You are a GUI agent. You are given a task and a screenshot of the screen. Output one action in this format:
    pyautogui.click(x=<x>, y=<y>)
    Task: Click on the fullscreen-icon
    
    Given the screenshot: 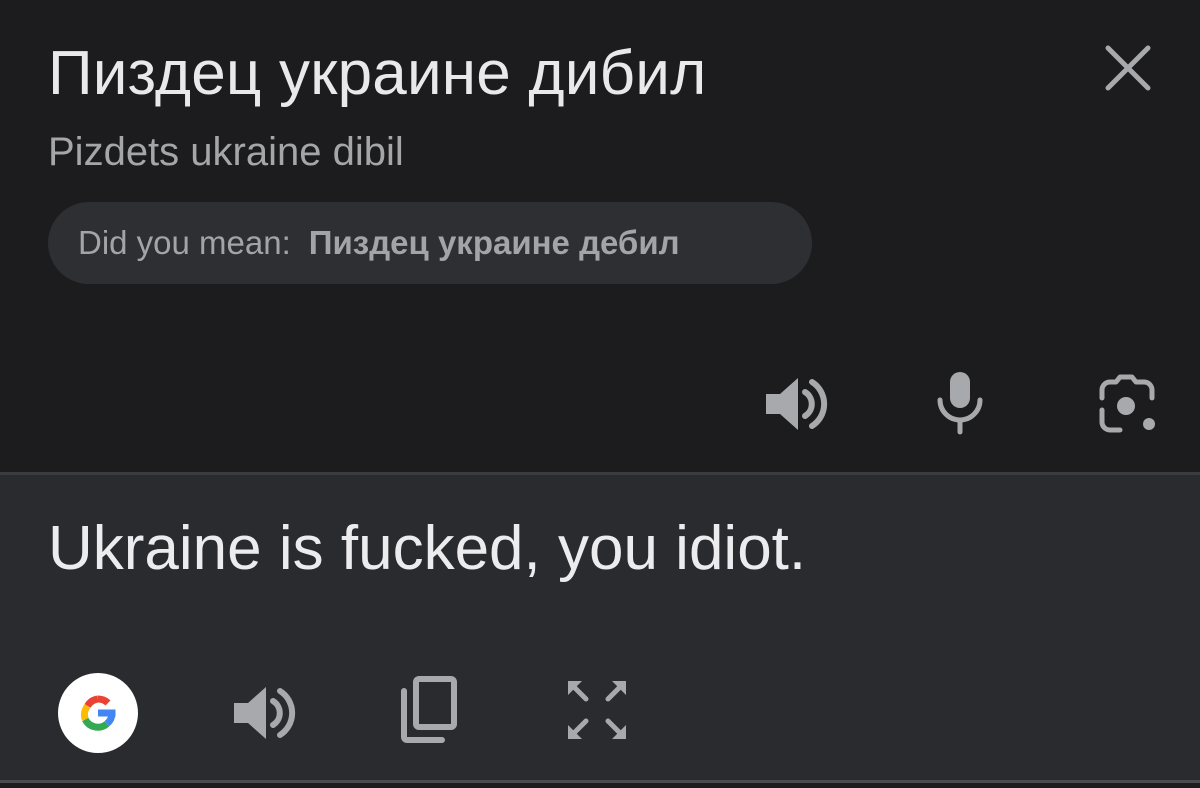 What is the action you would take?
    pyautogui.click(x=597, y=710)
    